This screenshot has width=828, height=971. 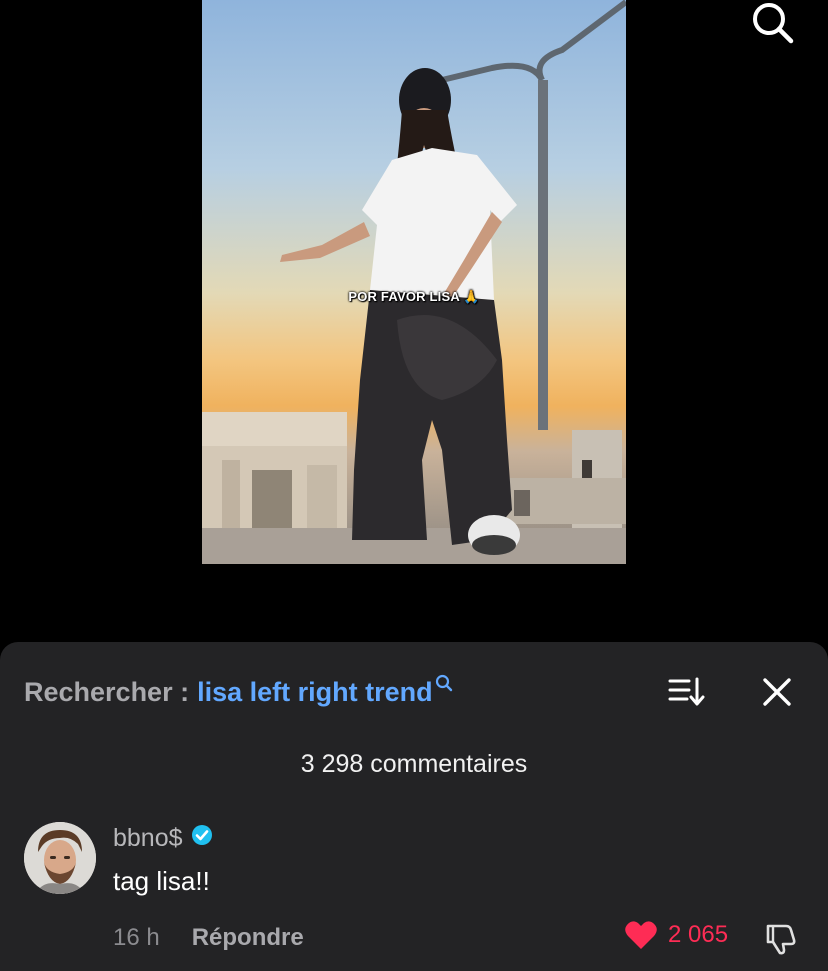 I want to click on comment-meta: 16 h Répondre, so click(x=208, y=938).